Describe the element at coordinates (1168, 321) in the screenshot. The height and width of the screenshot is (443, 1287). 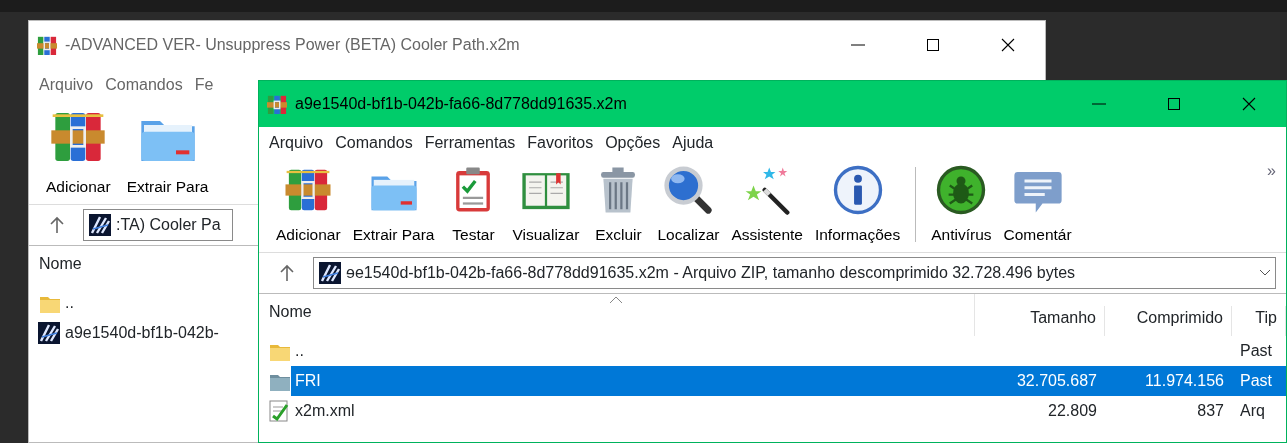
I see `column-header: Comprimido` at that location.